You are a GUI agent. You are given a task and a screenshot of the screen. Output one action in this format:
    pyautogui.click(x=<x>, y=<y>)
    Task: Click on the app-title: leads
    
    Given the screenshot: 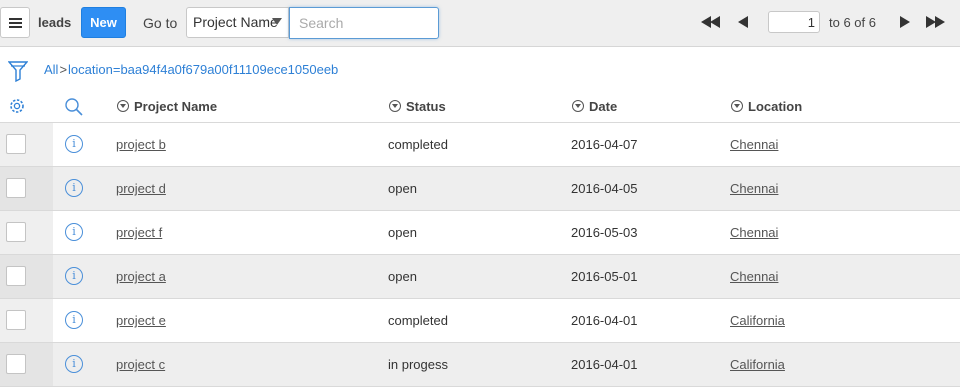 What is the action you would take?
    pyautogui.click(x=55, y=22)
    